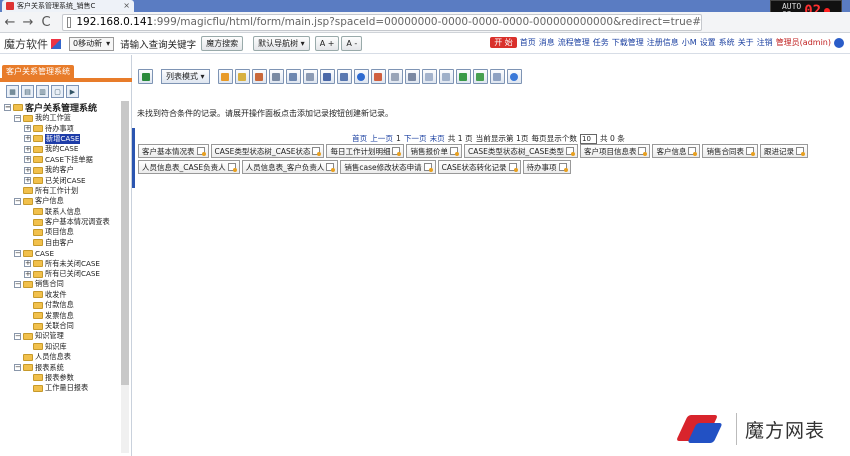  I want to click on tree-node: + 所有已关闭CASE, so click(62, 274).